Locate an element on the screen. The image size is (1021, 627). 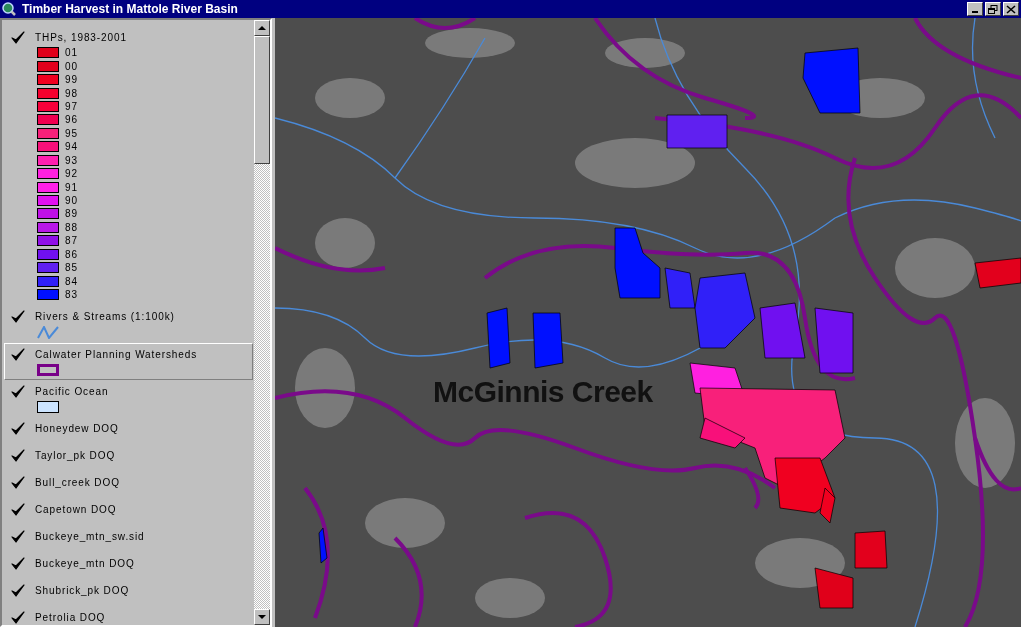
class-label: 88 is located at coordinates (71, 227).